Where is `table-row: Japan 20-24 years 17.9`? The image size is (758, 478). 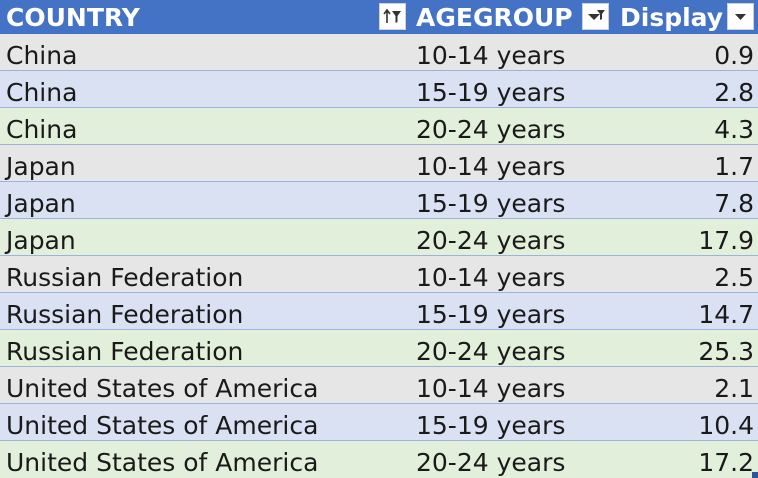 table-row: Japan 20-24 years 17.9 is located at coordinates (379, 237).